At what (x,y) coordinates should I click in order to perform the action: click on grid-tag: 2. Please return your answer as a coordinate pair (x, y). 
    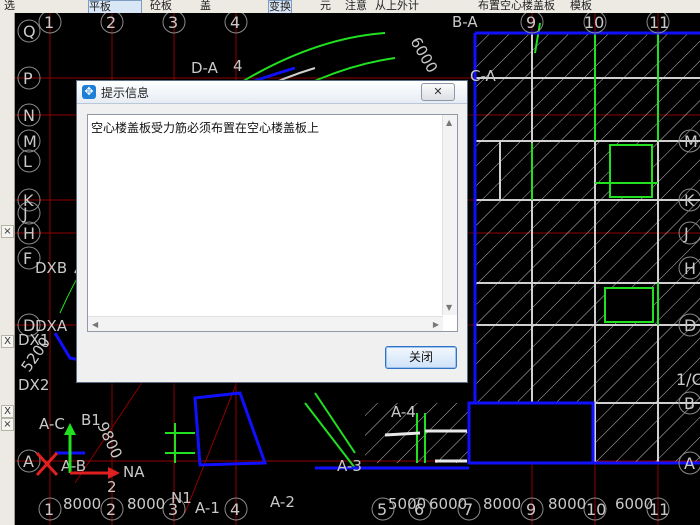
    Looking at the image, I should click on (112, 487).